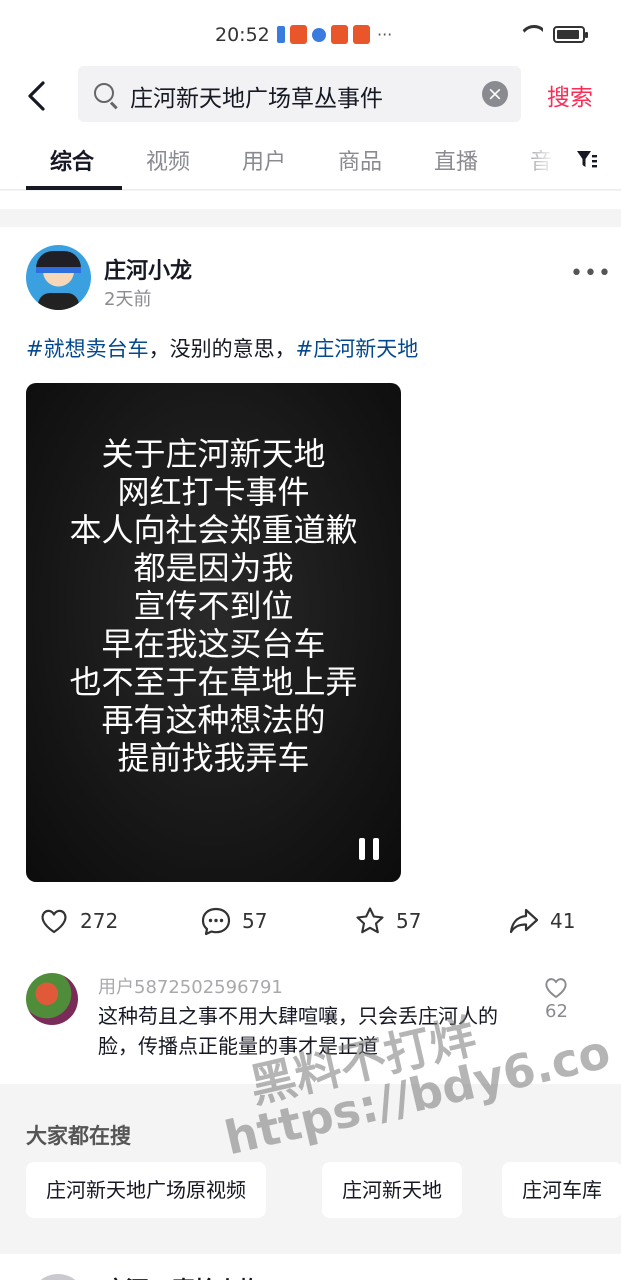 Image resolution: width=621 pixels, height=1280 pixels. What do you see at coordinates (495, 94) in the screenshot?
I see `clear-icon: ×` at bounding box center [495, 94].